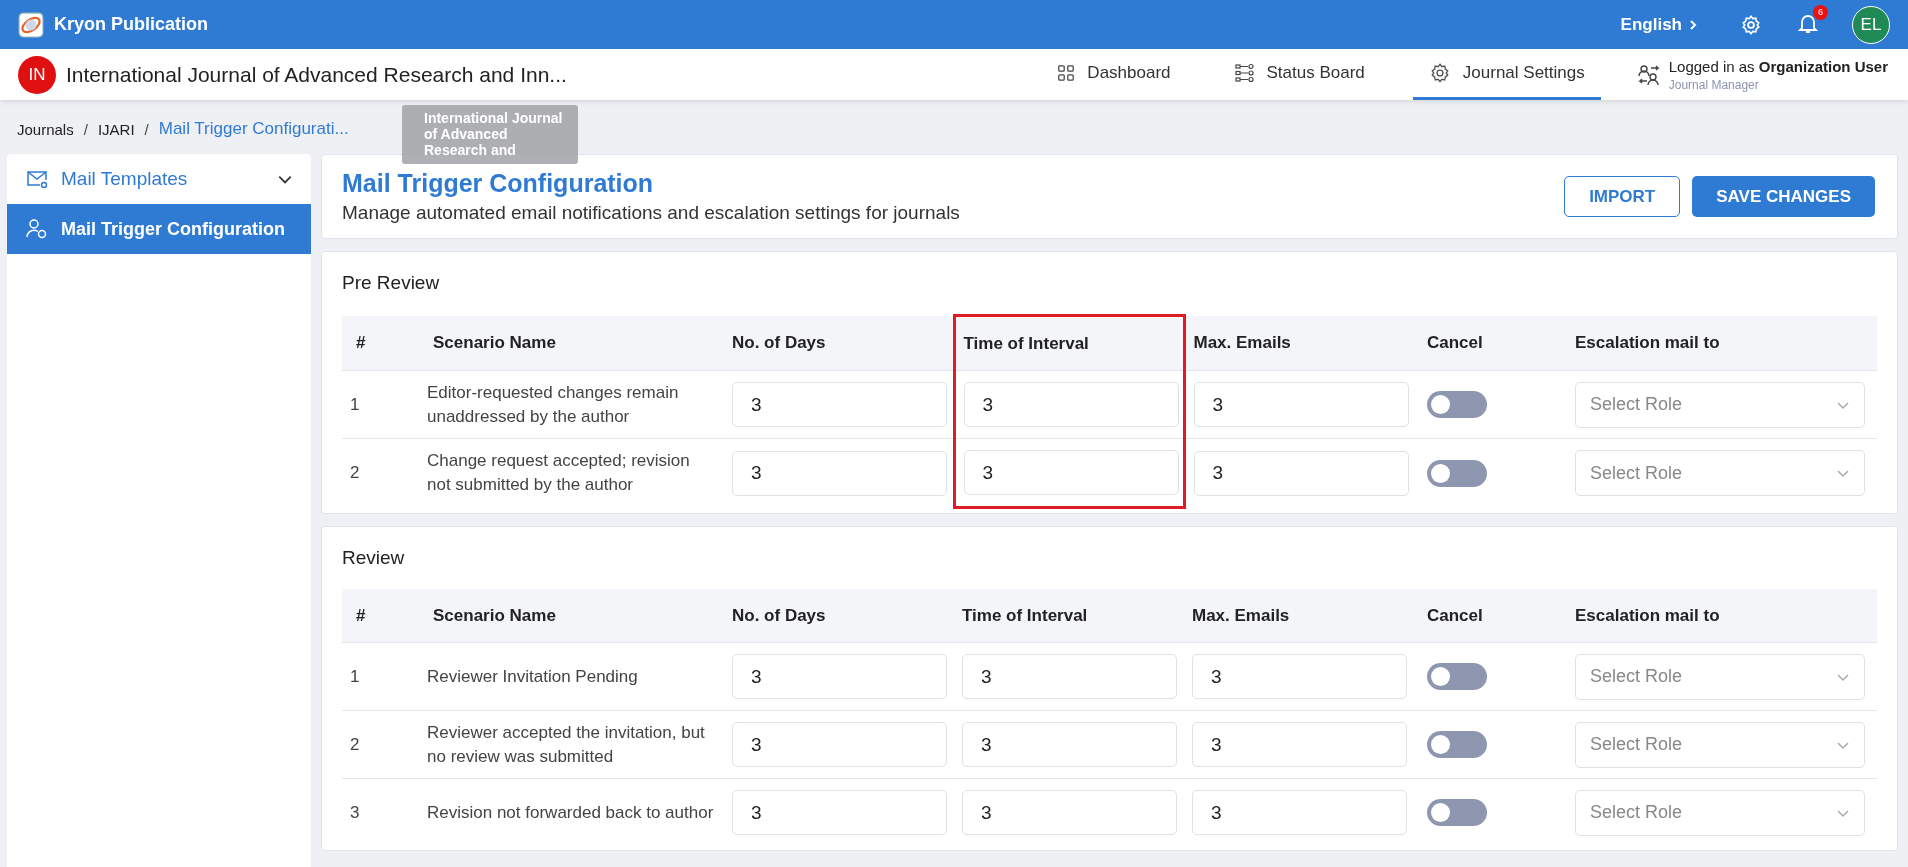 This screenshot has width=1908, height=867. What do you see at coordinates (45, 129) in the screenshot?
I see `breadcrumb-link: Journals` at bounding box center [45, 129].